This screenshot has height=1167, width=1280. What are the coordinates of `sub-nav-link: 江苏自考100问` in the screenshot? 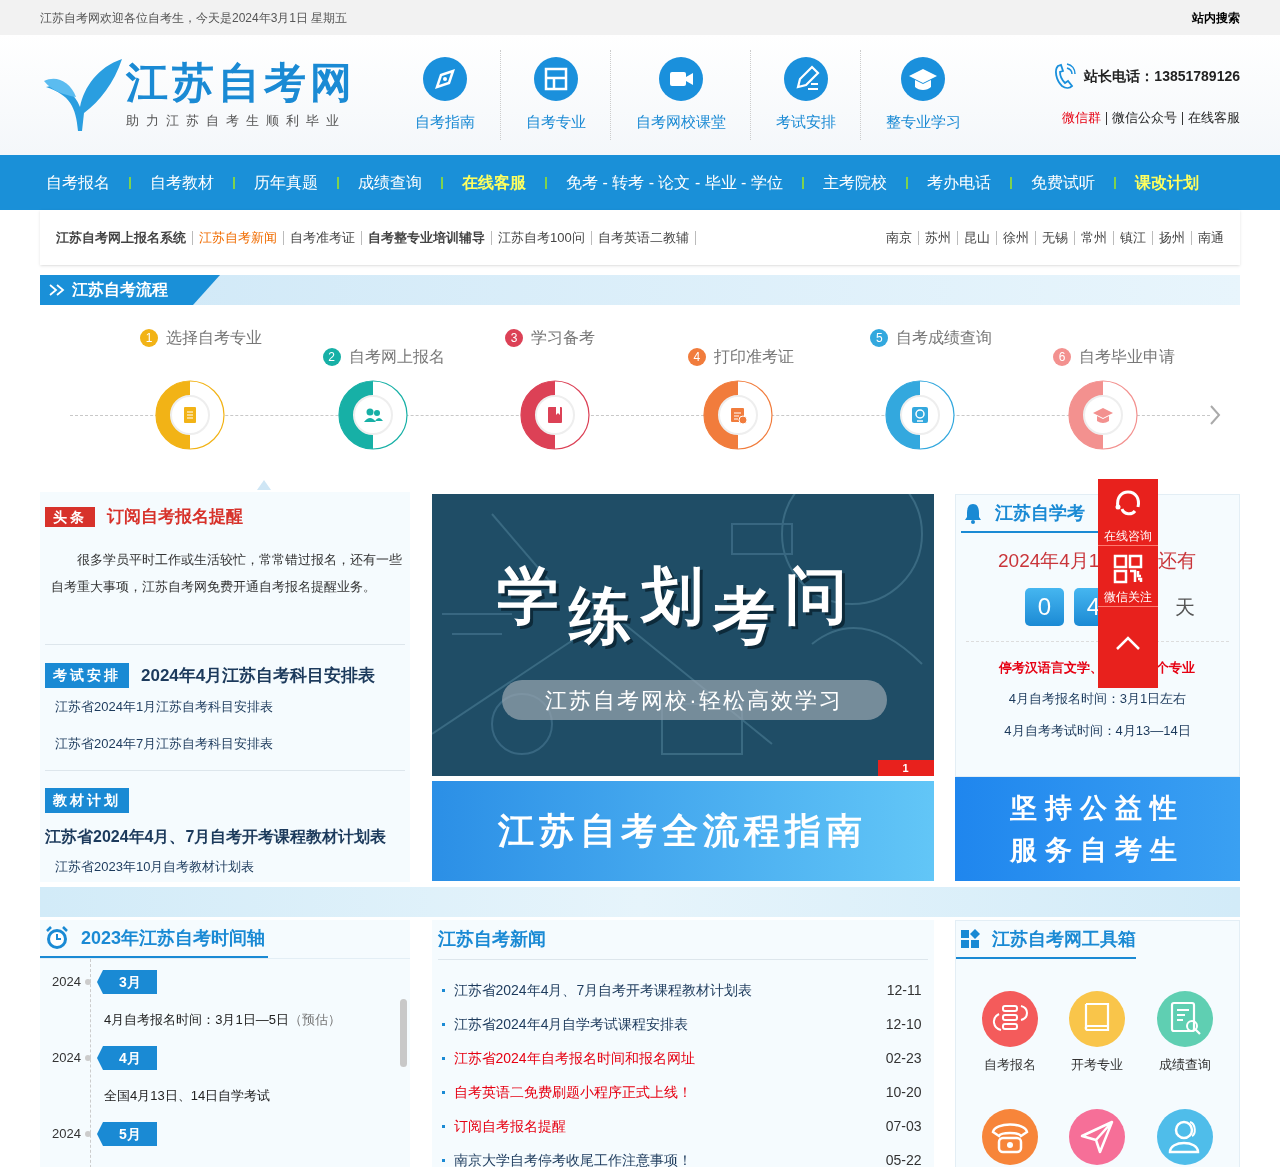 It's located at (542, 237).